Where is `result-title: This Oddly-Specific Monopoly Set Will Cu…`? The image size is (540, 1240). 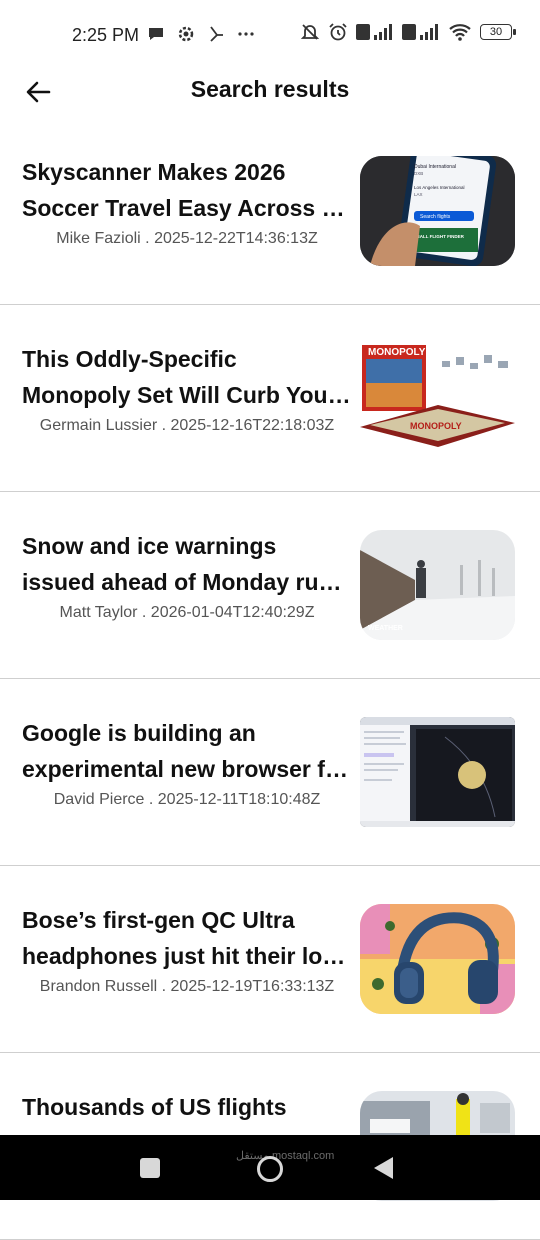 result-title: This Oddly-Specific Monopoly Set Will Cu… is located at coordinates (187, 377).